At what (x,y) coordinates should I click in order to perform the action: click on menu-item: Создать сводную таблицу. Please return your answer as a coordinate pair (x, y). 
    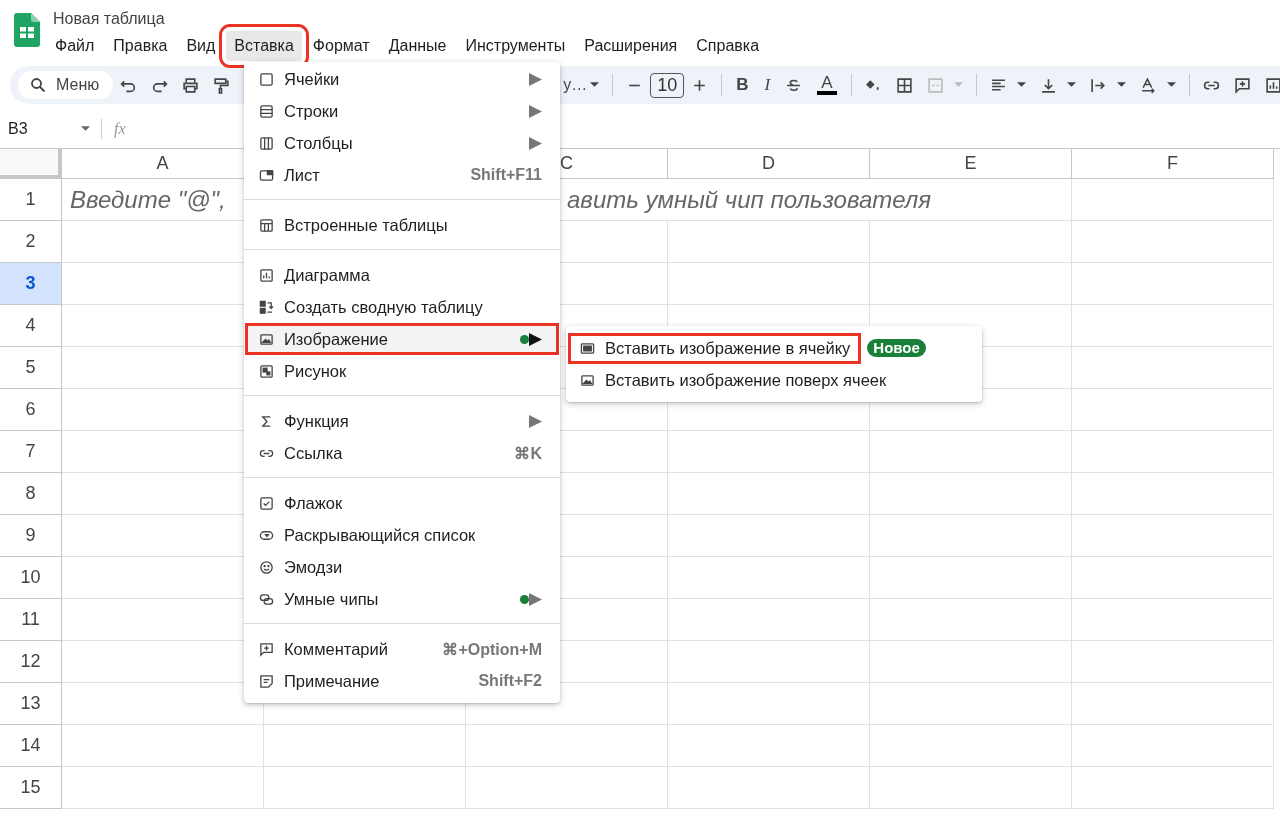
    Looking at the image, I should click on (402, 307).